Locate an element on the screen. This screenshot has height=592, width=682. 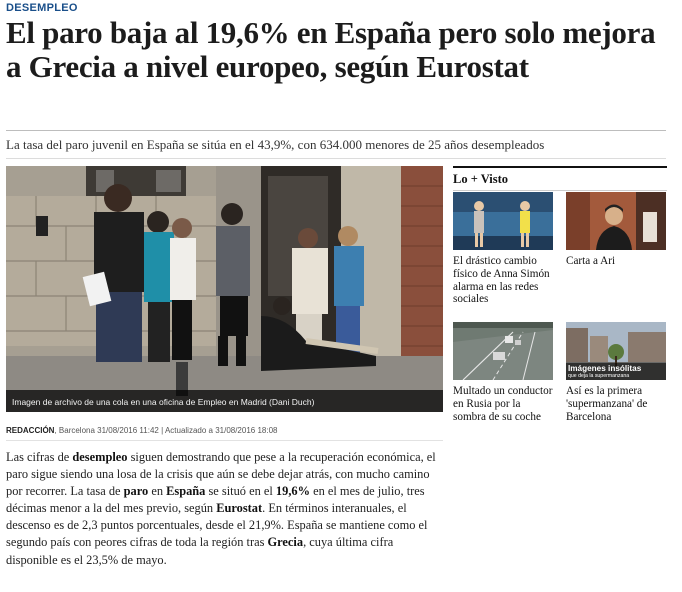
byline-updated: Actualizado a 31/08/2016 18:08 is located at coordinates (221, 430).